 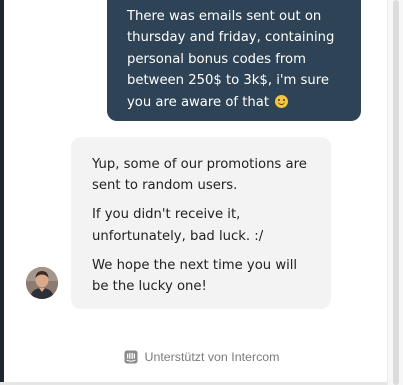 I want to click on scrollbar, so click(x=395, y=192).